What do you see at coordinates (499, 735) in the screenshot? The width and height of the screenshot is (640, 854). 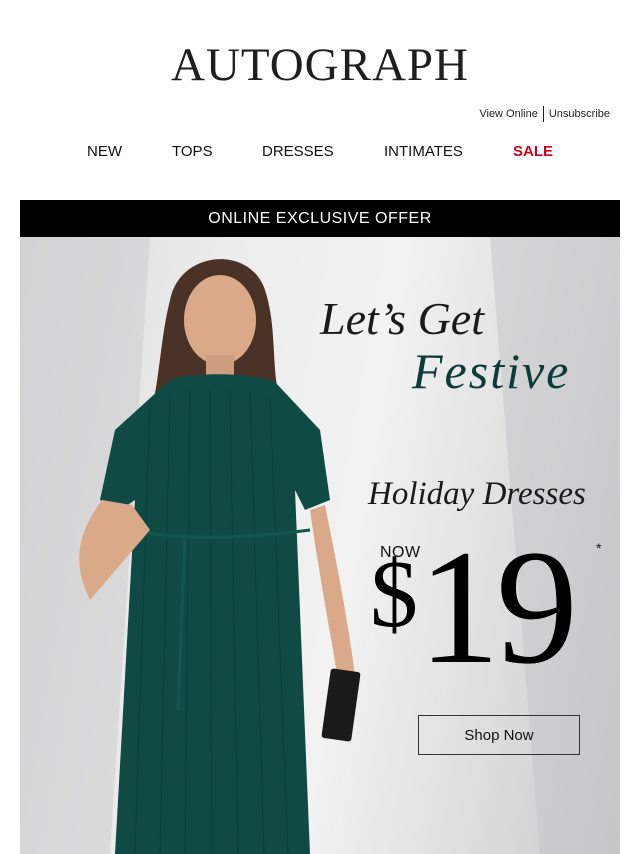 I see `shop-now-button: Shop Now` at bounding box center [499, 735].